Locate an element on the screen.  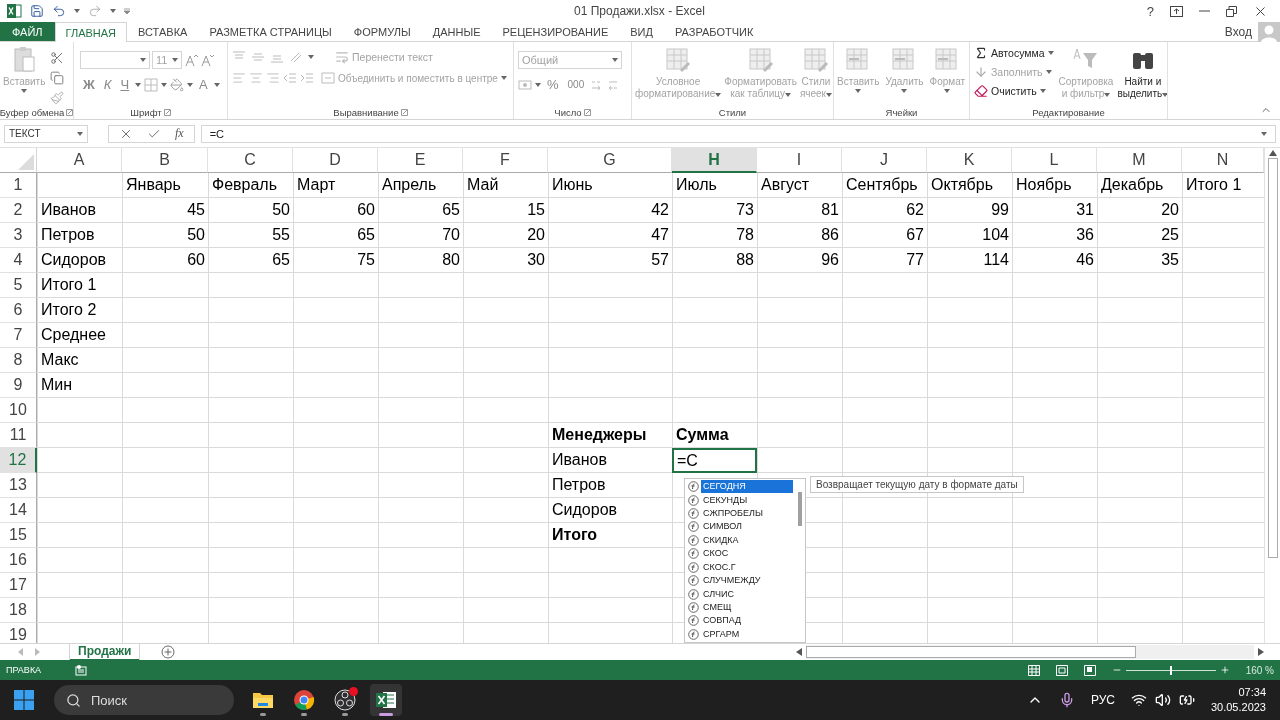
number-cell: 104 is located at coordinates (969, 235).